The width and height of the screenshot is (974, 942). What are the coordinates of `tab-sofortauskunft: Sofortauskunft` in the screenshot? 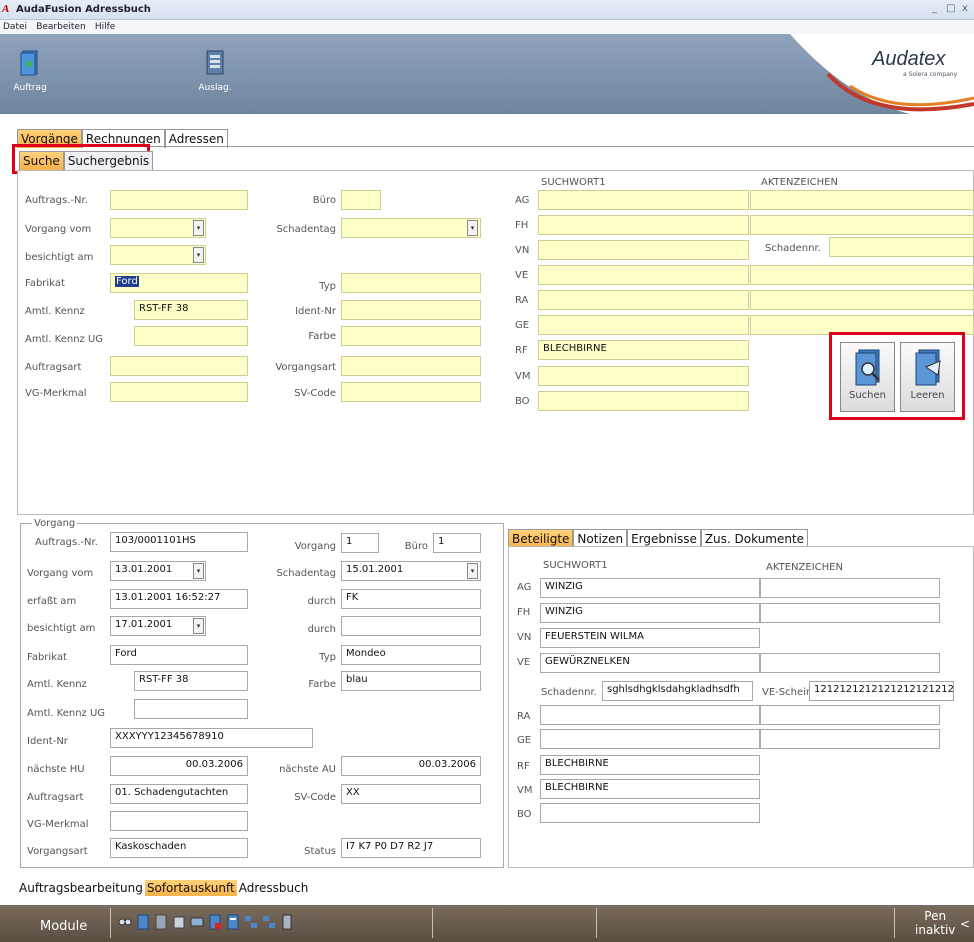 It's located at (190, 888).